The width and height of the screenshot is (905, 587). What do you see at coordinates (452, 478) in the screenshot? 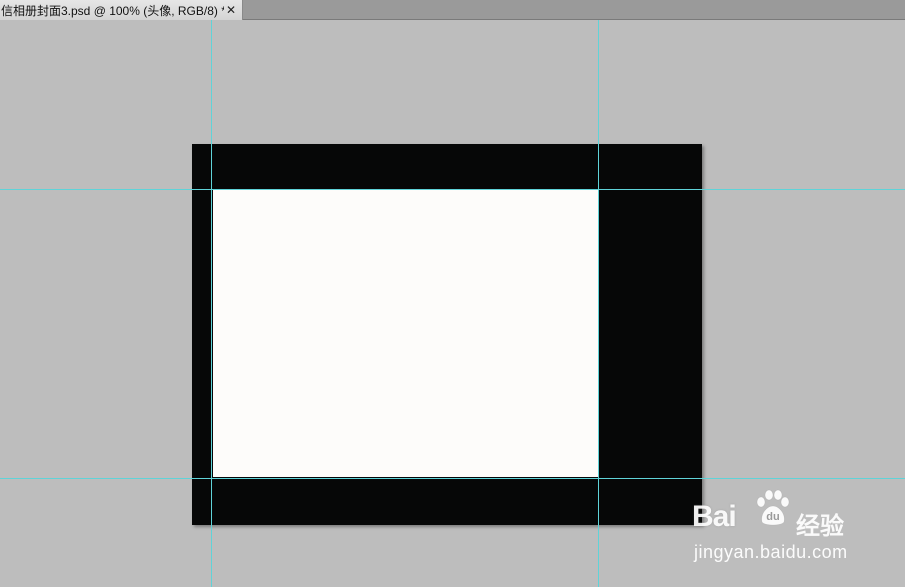
I see `horizontal-guide-bottom` at bounding box center [452, 478].